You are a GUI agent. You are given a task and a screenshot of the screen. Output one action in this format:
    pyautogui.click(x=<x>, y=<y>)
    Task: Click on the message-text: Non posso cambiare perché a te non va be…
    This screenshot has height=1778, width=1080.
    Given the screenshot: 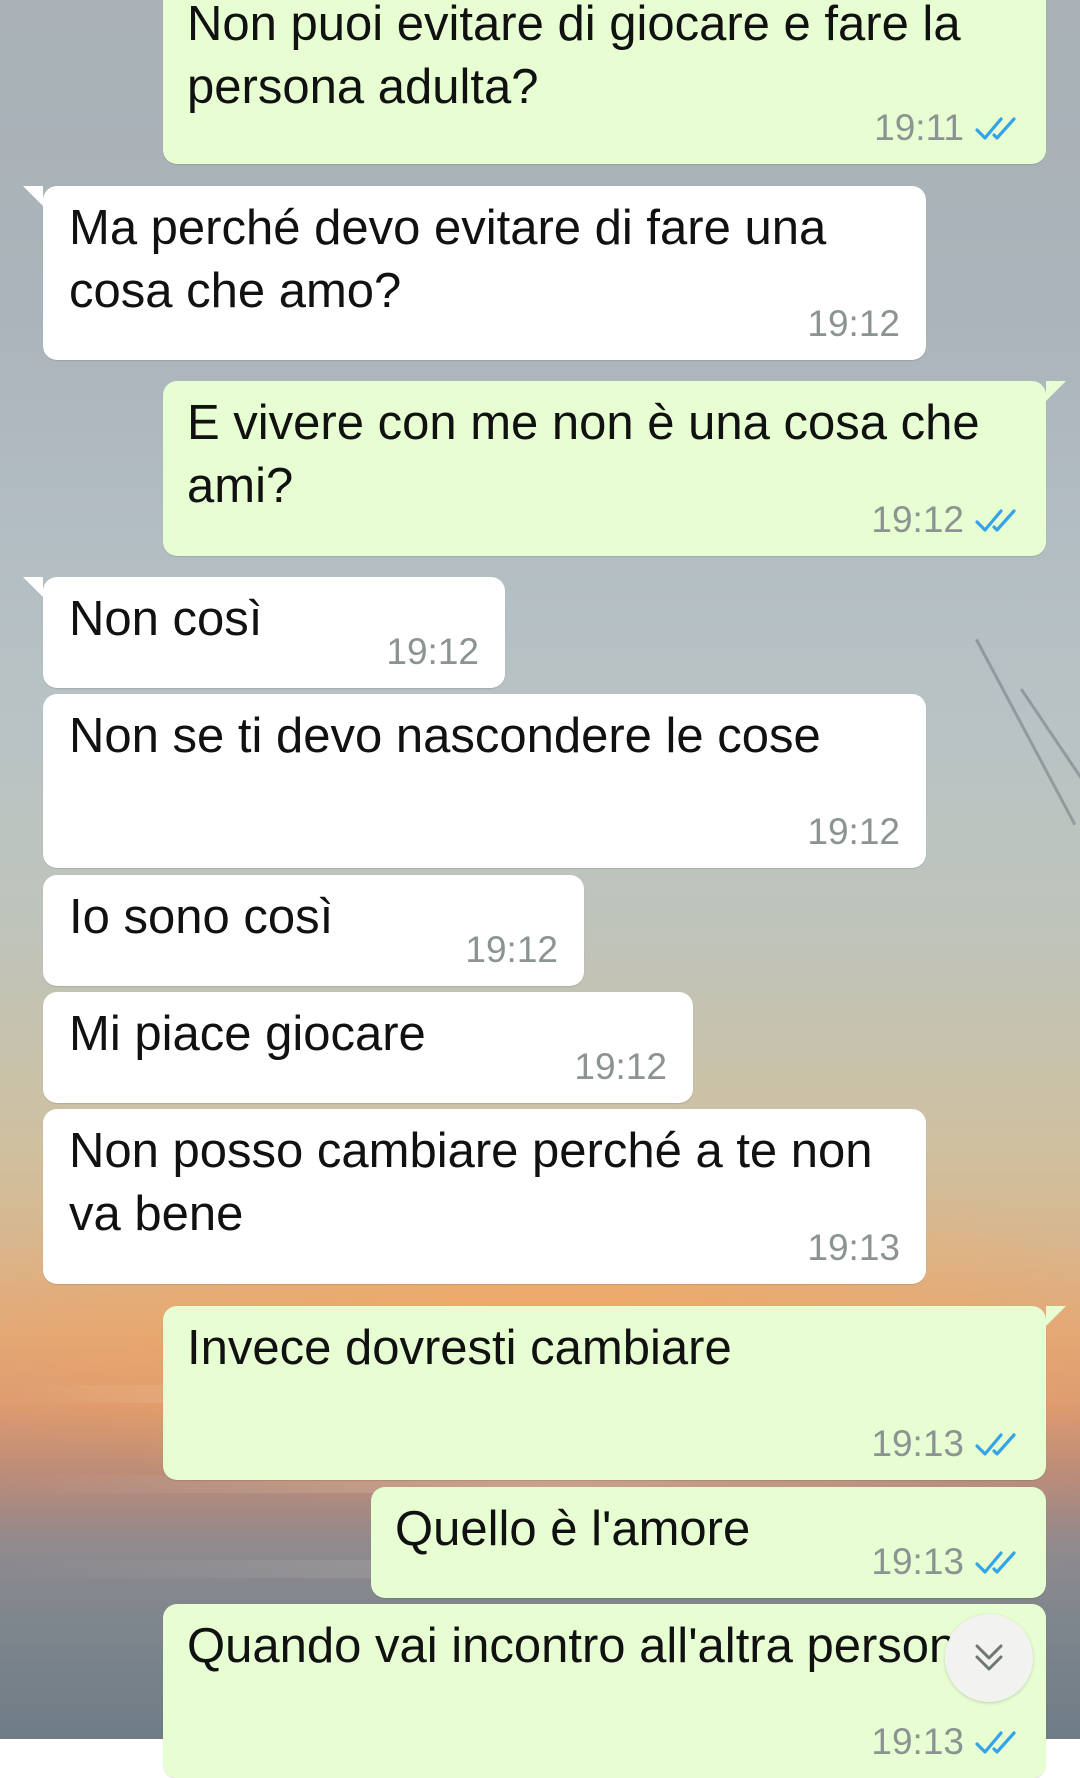 What is the action you would take?
    pyautogui.click(x=471, y=1182)
    